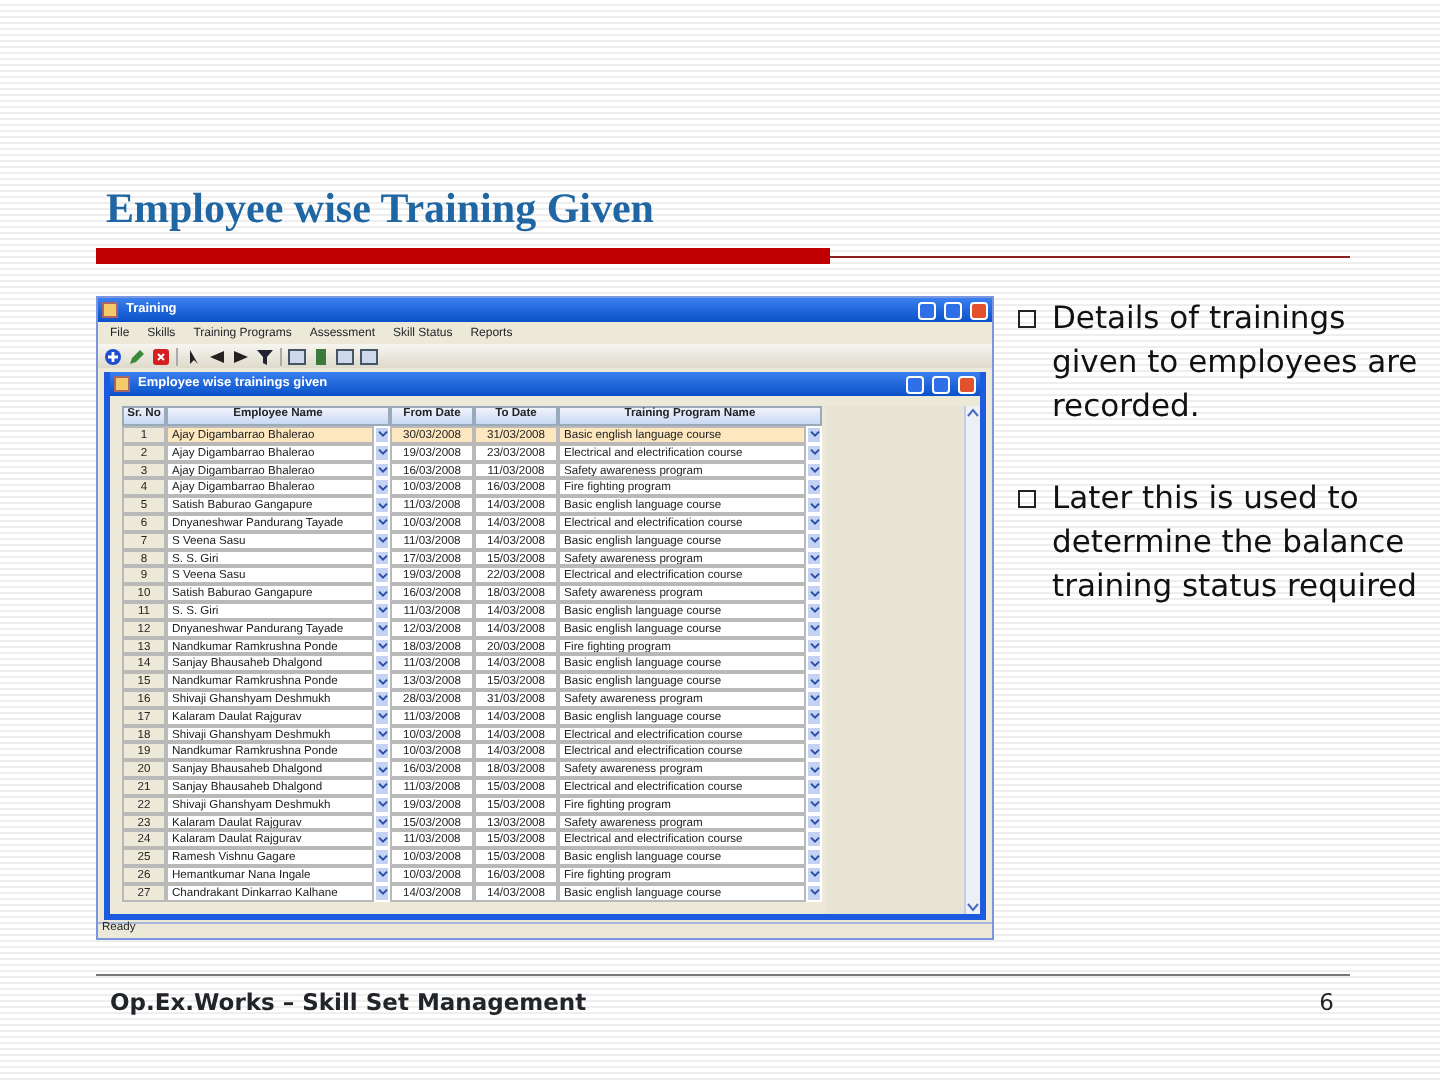 The image size is (1440, 1080). What do you see at coordinates (265, 356) in the screenshot?
I see `filter-icon` at bounding box center [265, 356].